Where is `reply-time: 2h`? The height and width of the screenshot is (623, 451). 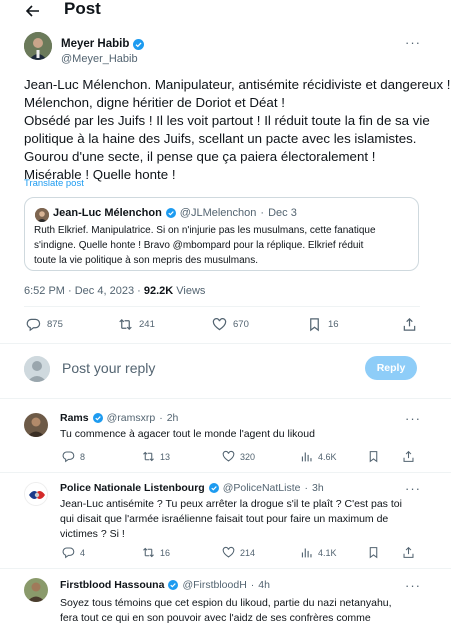 reply-time: 2h is located at coordinates (173, 418).